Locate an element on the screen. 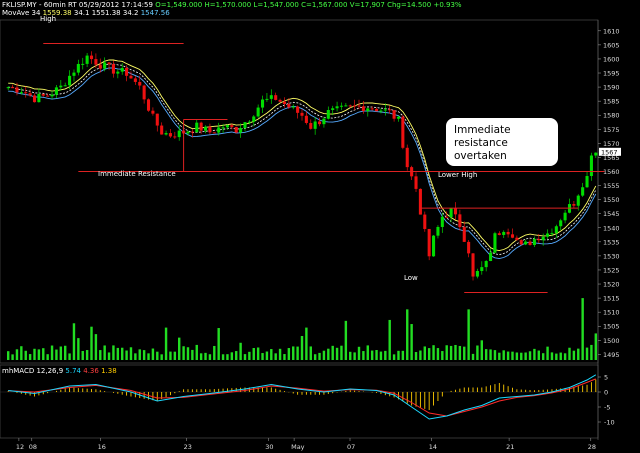 The width and height of the screenshot is (640, 453). price-tick-label: 1540 is located at coordinates (611, 228).